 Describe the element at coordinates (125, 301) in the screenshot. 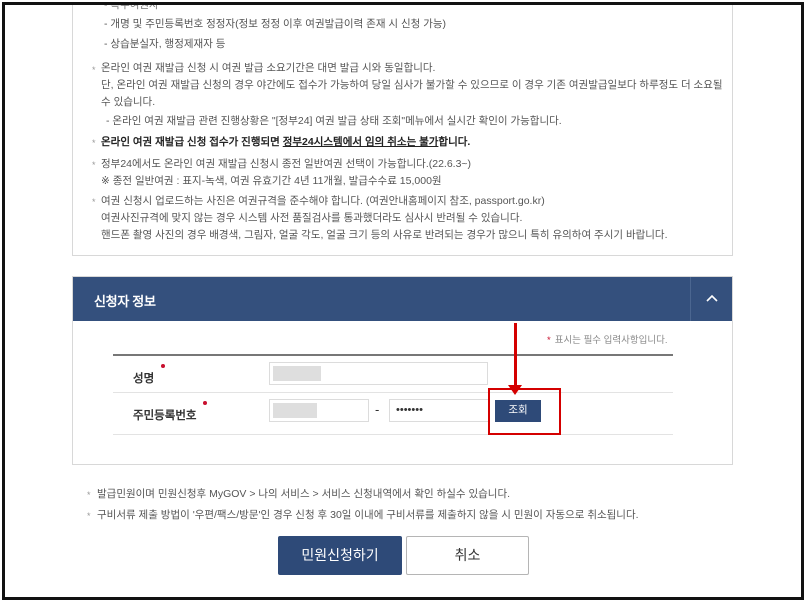

I see `section-title: 신청자 정보` at that location.